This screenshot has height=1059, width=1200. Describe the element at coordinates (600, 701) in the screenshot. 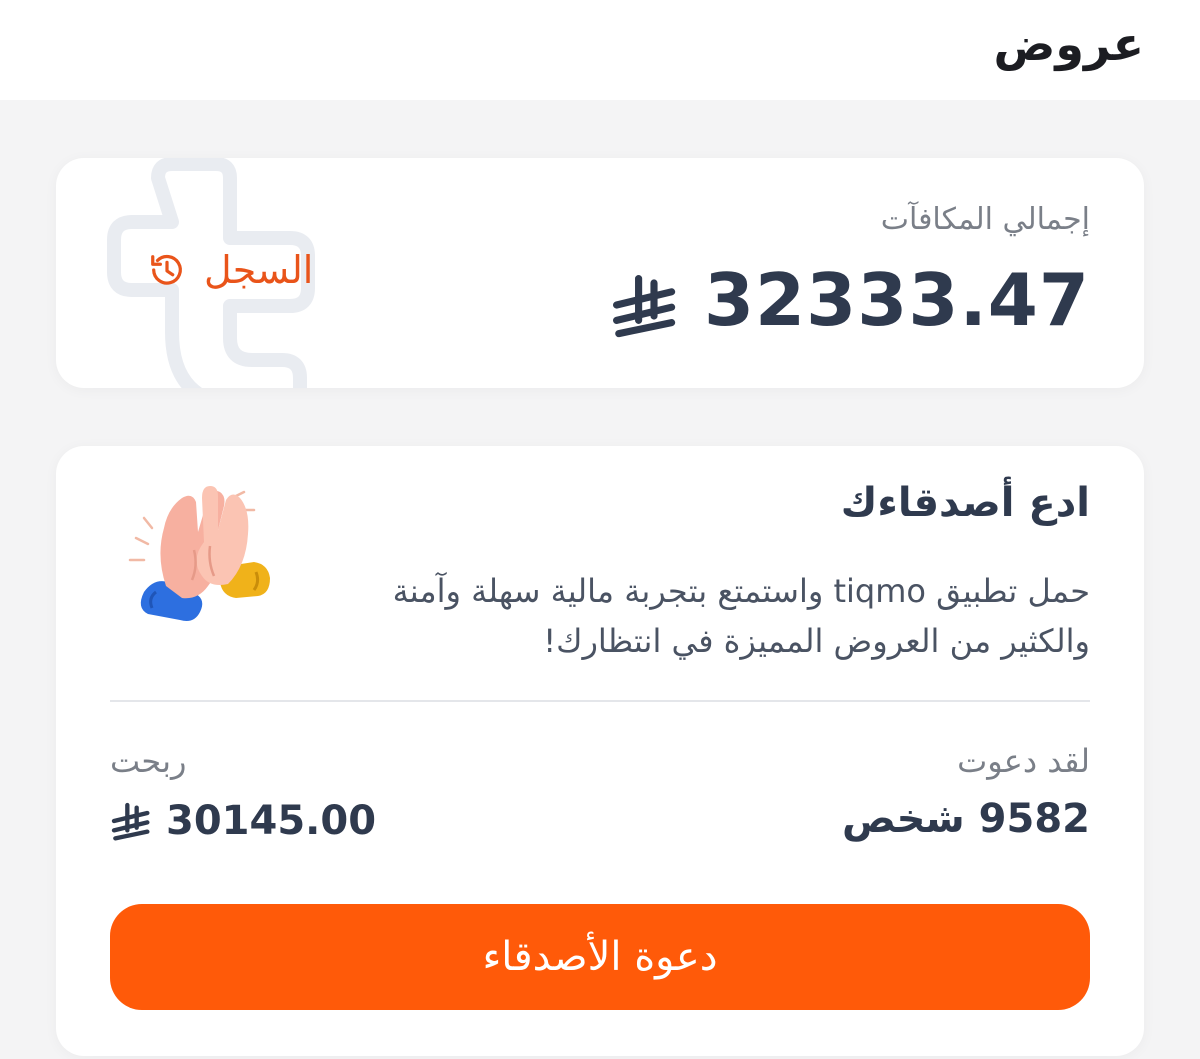

I see `section-divider` at that location.